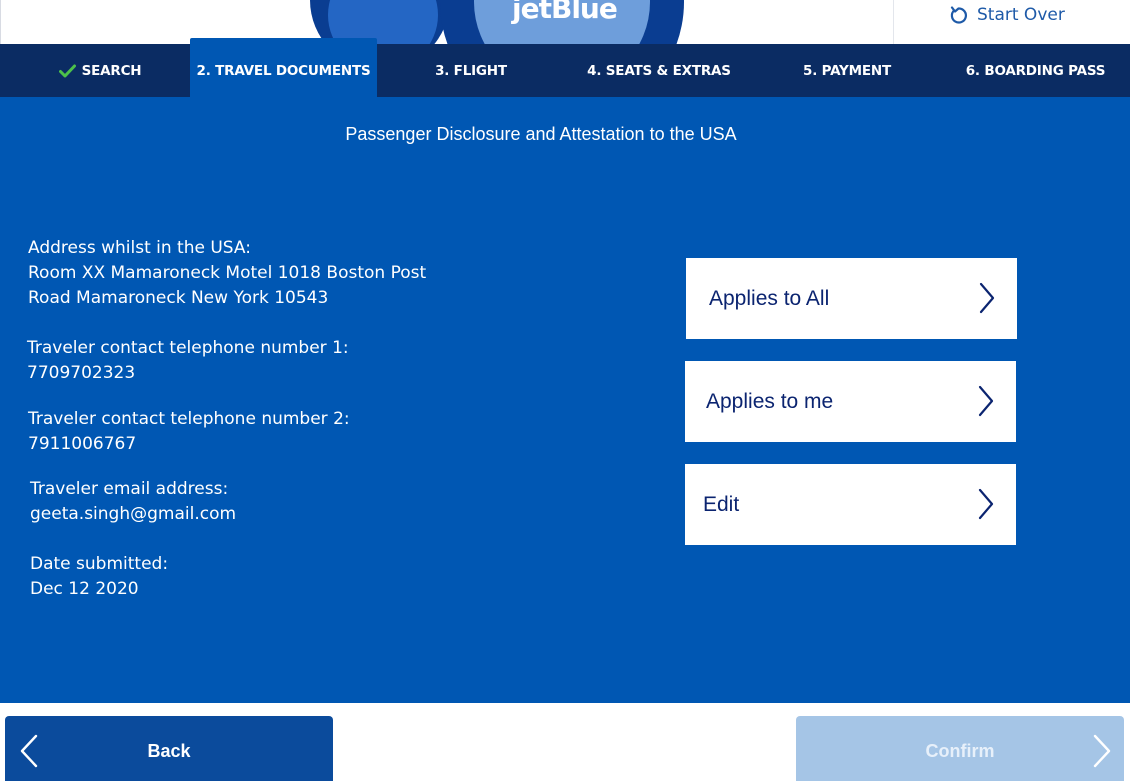  Describe the element at coordinates (721, 504) in the screenshot. I see `option-label: Edit` at that location.